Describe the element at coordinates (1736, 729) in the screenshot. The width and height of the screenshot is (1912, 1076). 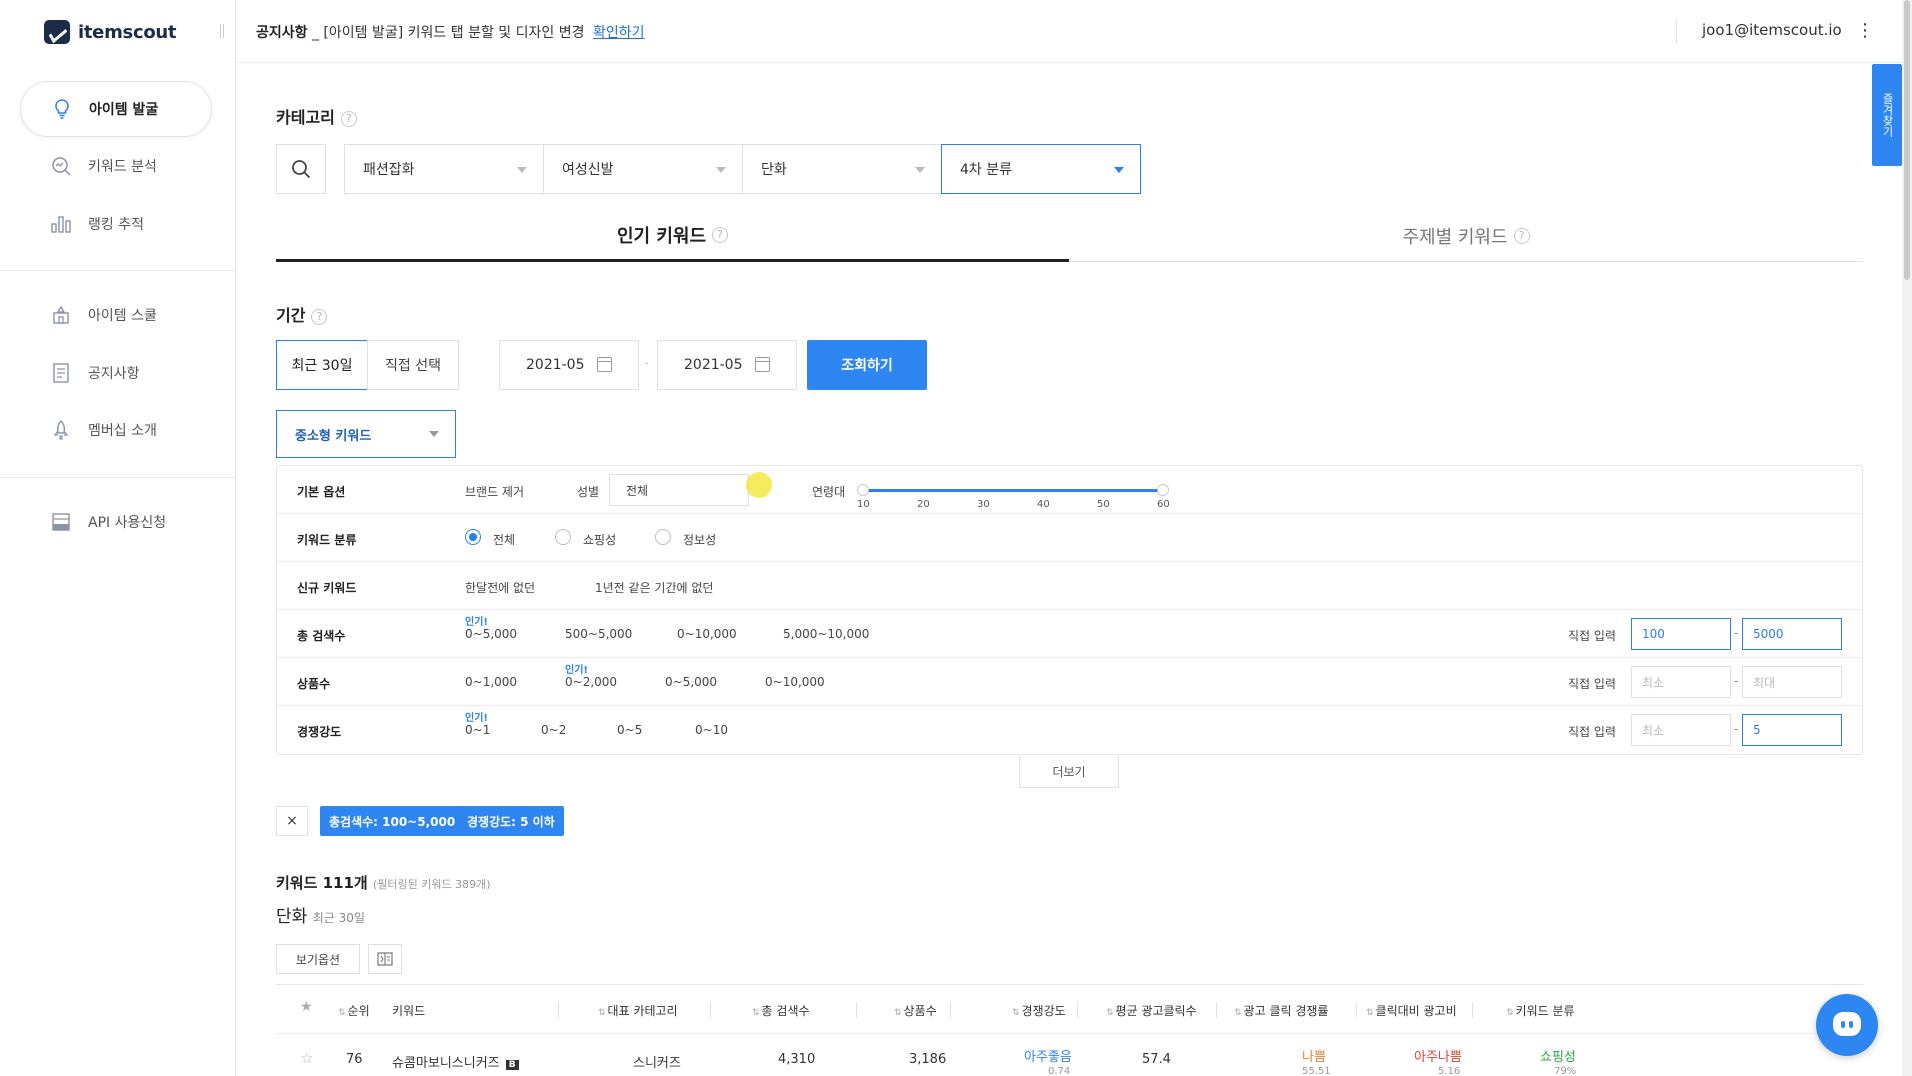
I see `range-dash: -` at that location.